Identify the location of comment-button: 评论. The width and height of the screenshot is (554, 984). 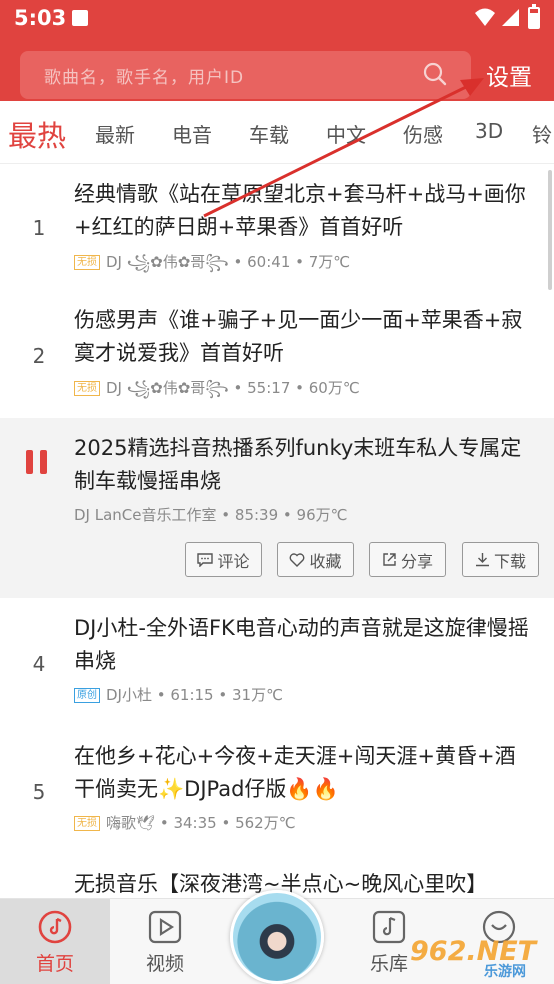
(223, 559).